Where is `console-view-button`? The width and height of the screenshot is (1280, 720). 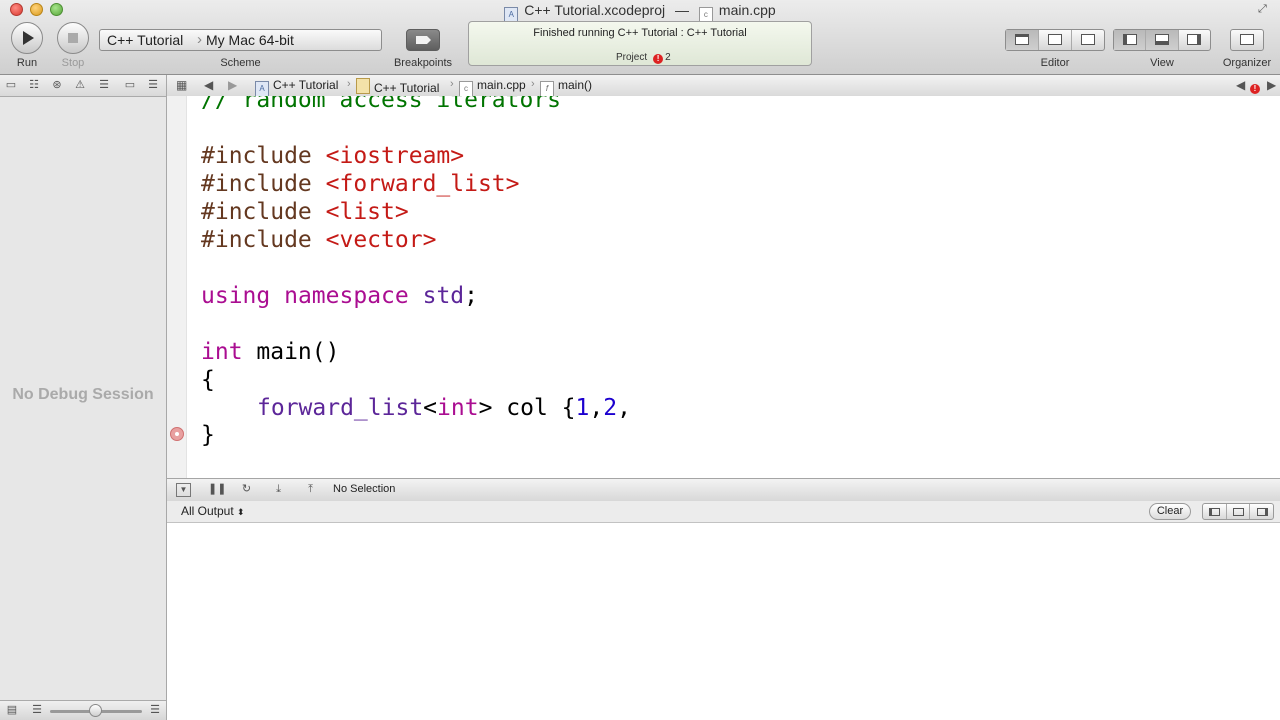 console-view-button is located at coordinates (1261, 511).